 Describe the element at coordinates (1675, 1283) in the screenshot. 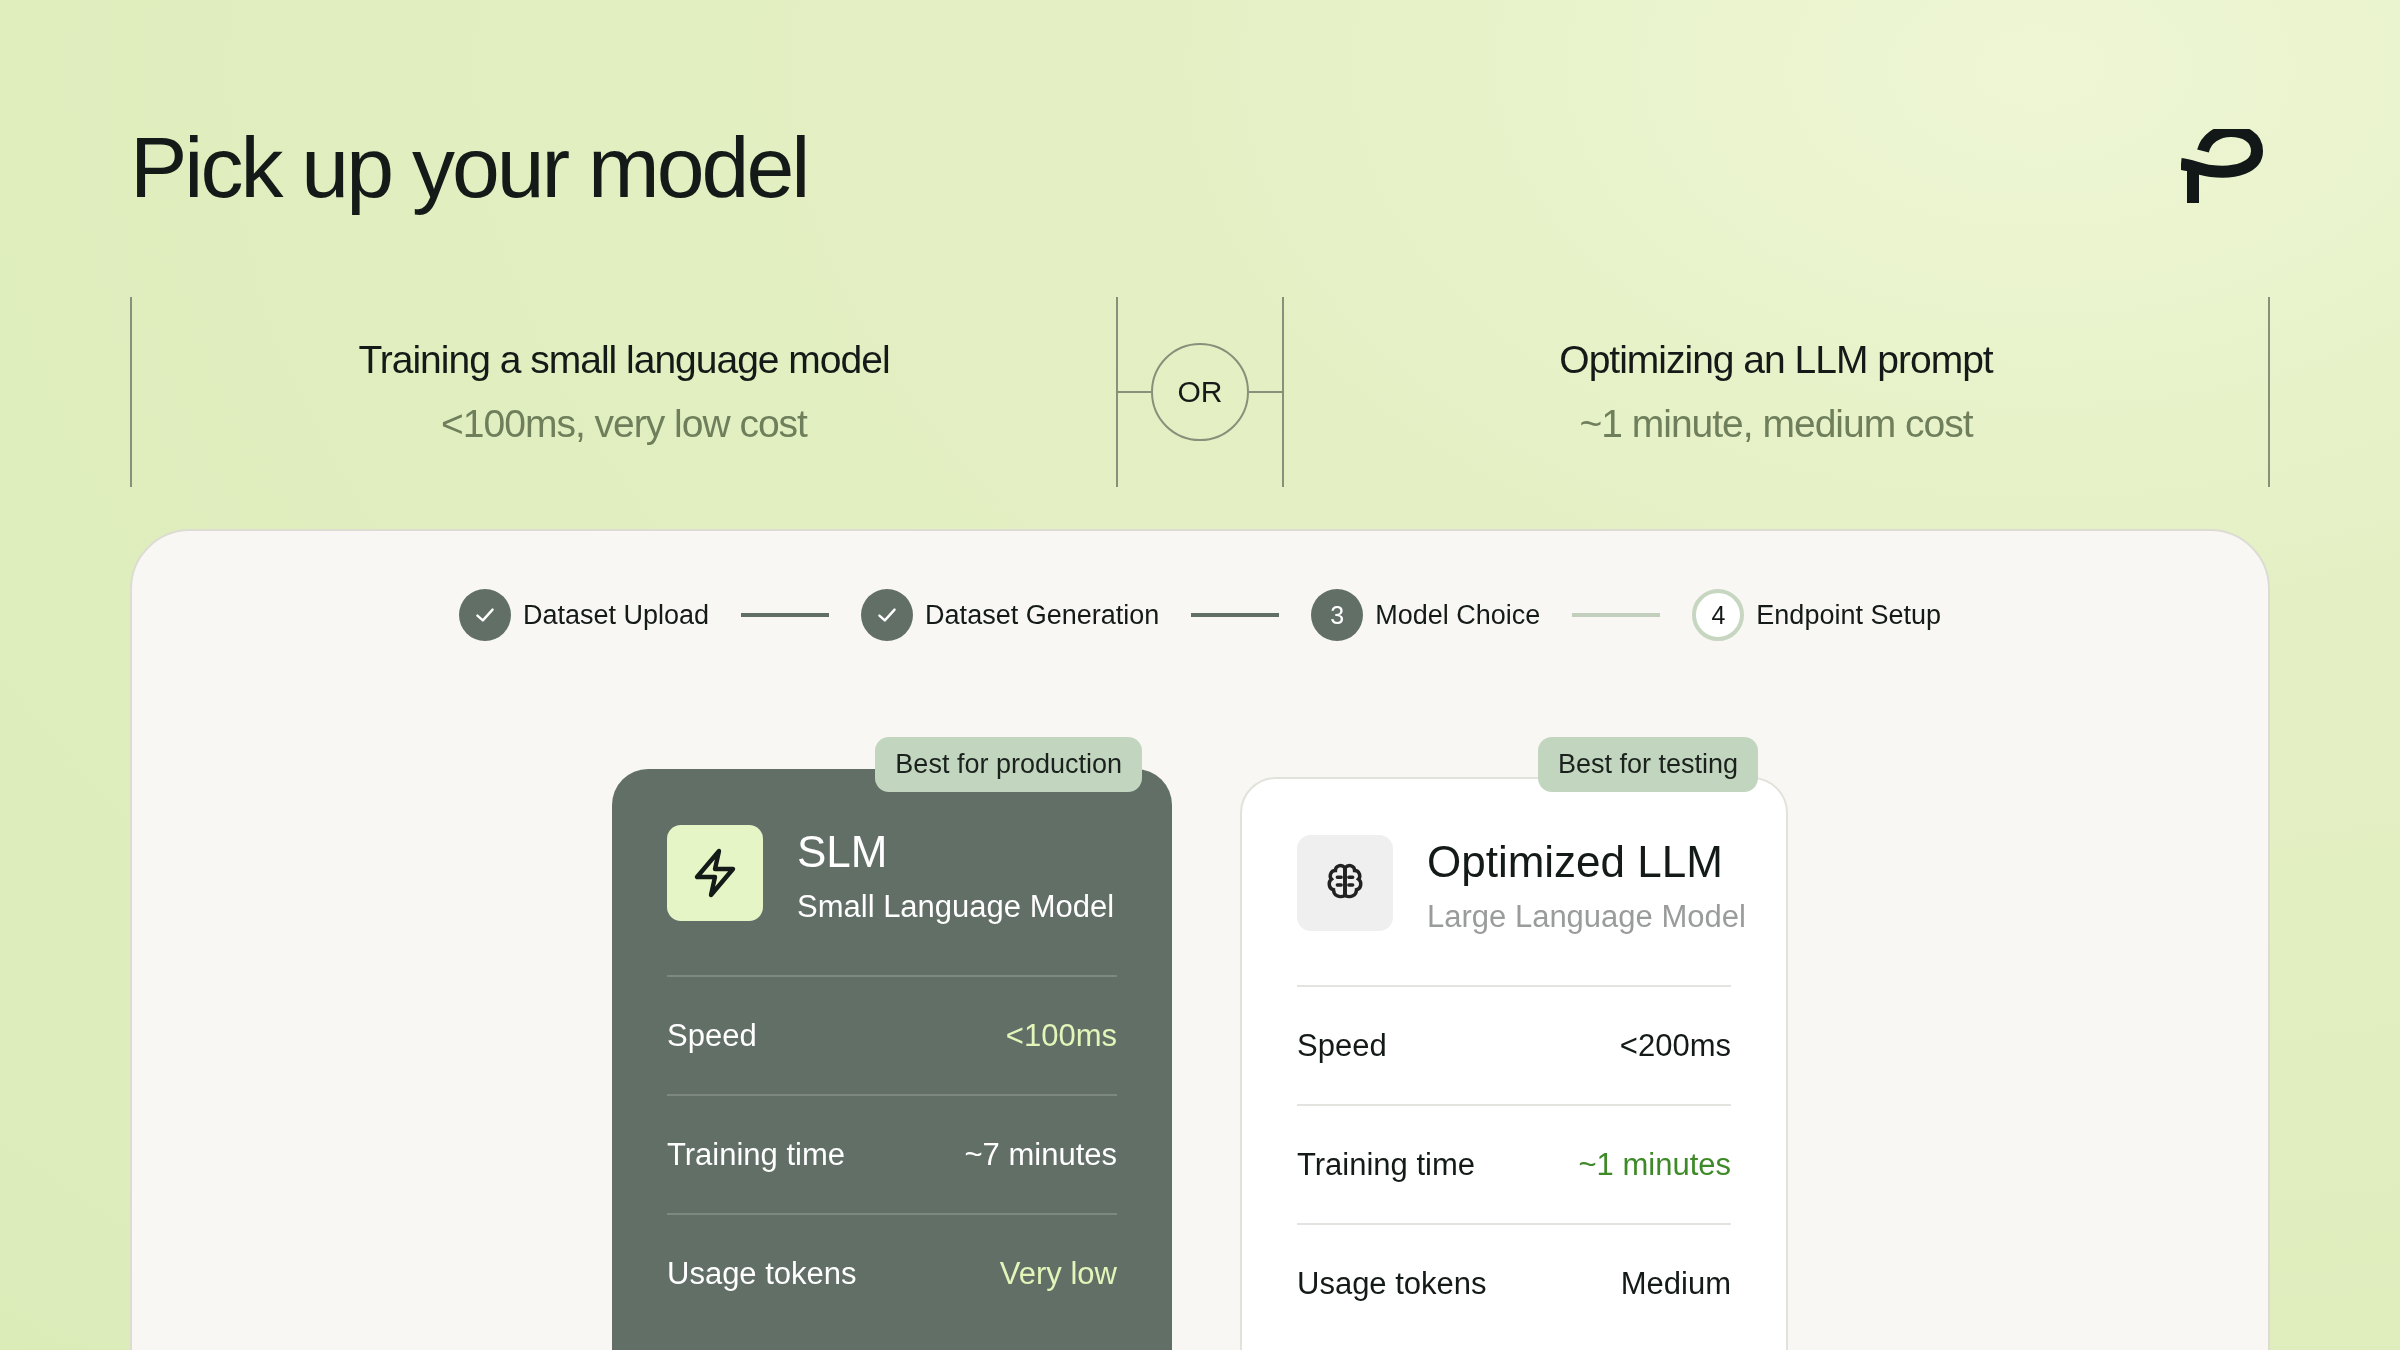

I see `metric-value: Medium` at that location.